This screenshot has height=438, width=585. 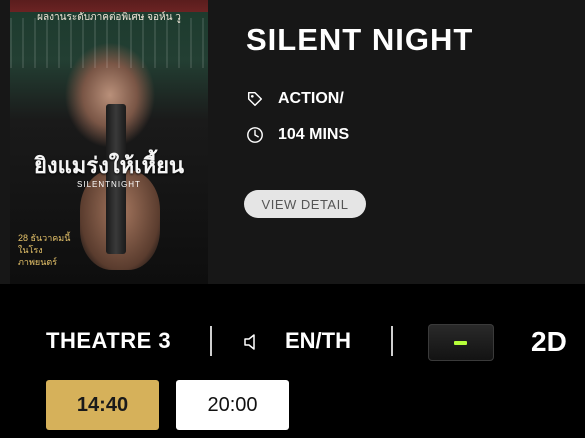 I want to click on genre-label: ACTION/, so click(x=311, y=98).